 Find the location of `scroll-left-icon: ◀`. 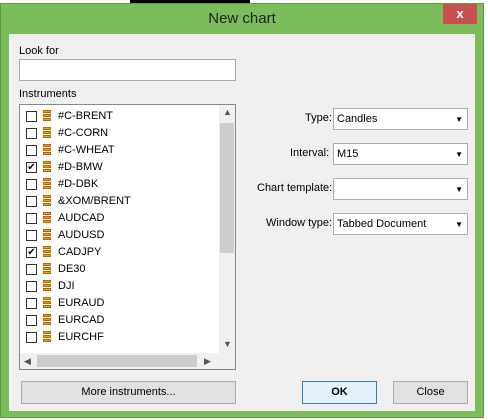

scroll-left-icon: ◀ is located at coordinates (27, 361).